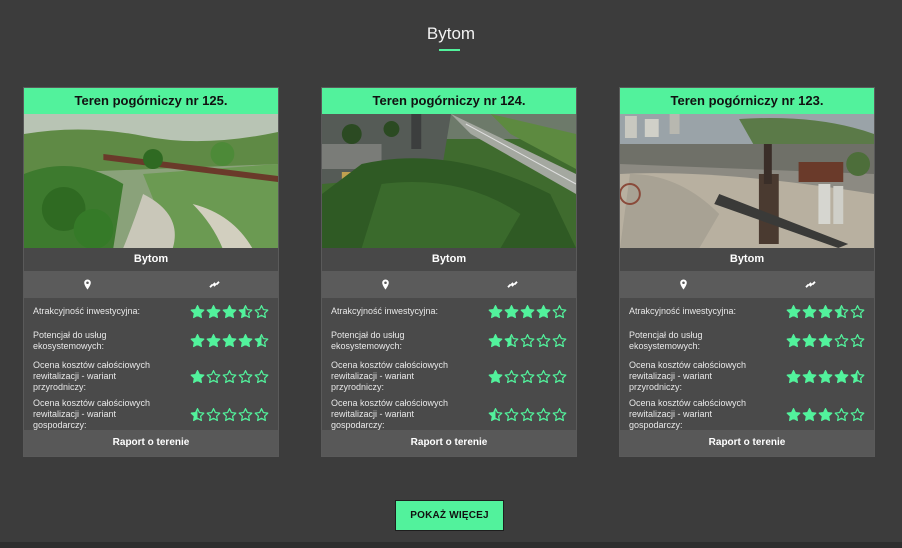  Describe the element at coordinates (449, 50) in the screenshot. I see `title-underline` at that location.